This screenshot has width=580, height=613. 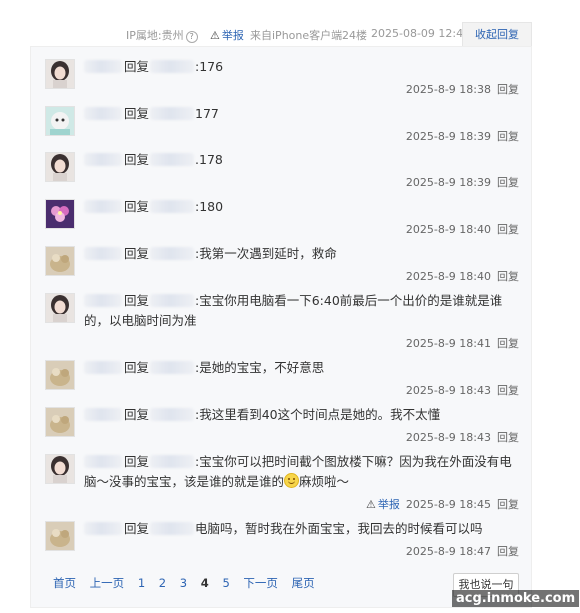 What do you see at coordinates (299, 415) in the screenshot?
I see `sub-reply-text: 回复:我这里看到40这个时间点是她的。我不太懂` at bounding box center [299, 415].